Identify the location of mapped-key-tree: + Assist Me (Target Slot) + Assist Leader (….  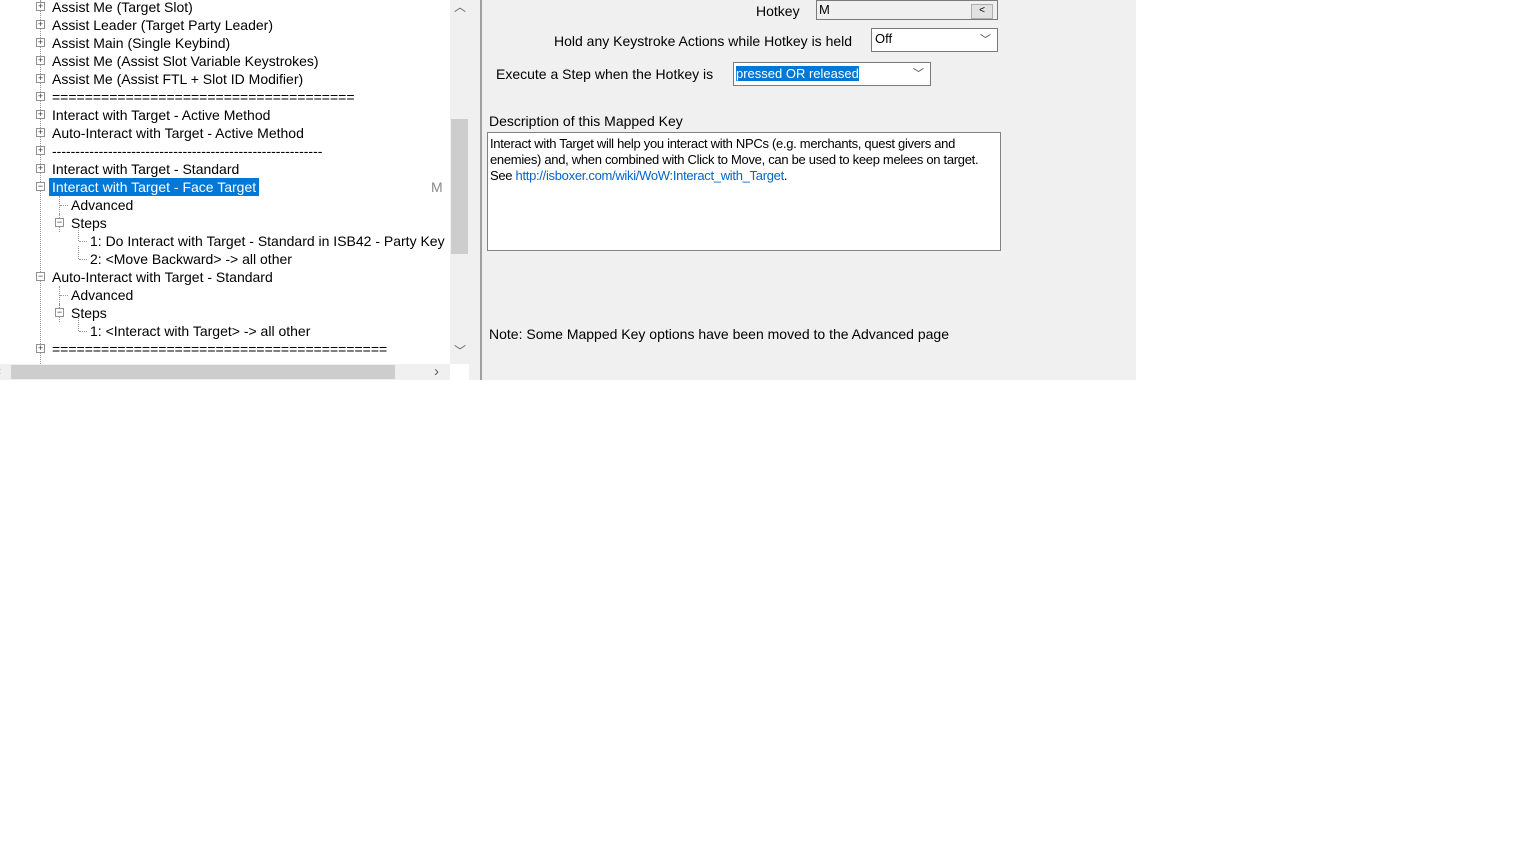
(225, 182).